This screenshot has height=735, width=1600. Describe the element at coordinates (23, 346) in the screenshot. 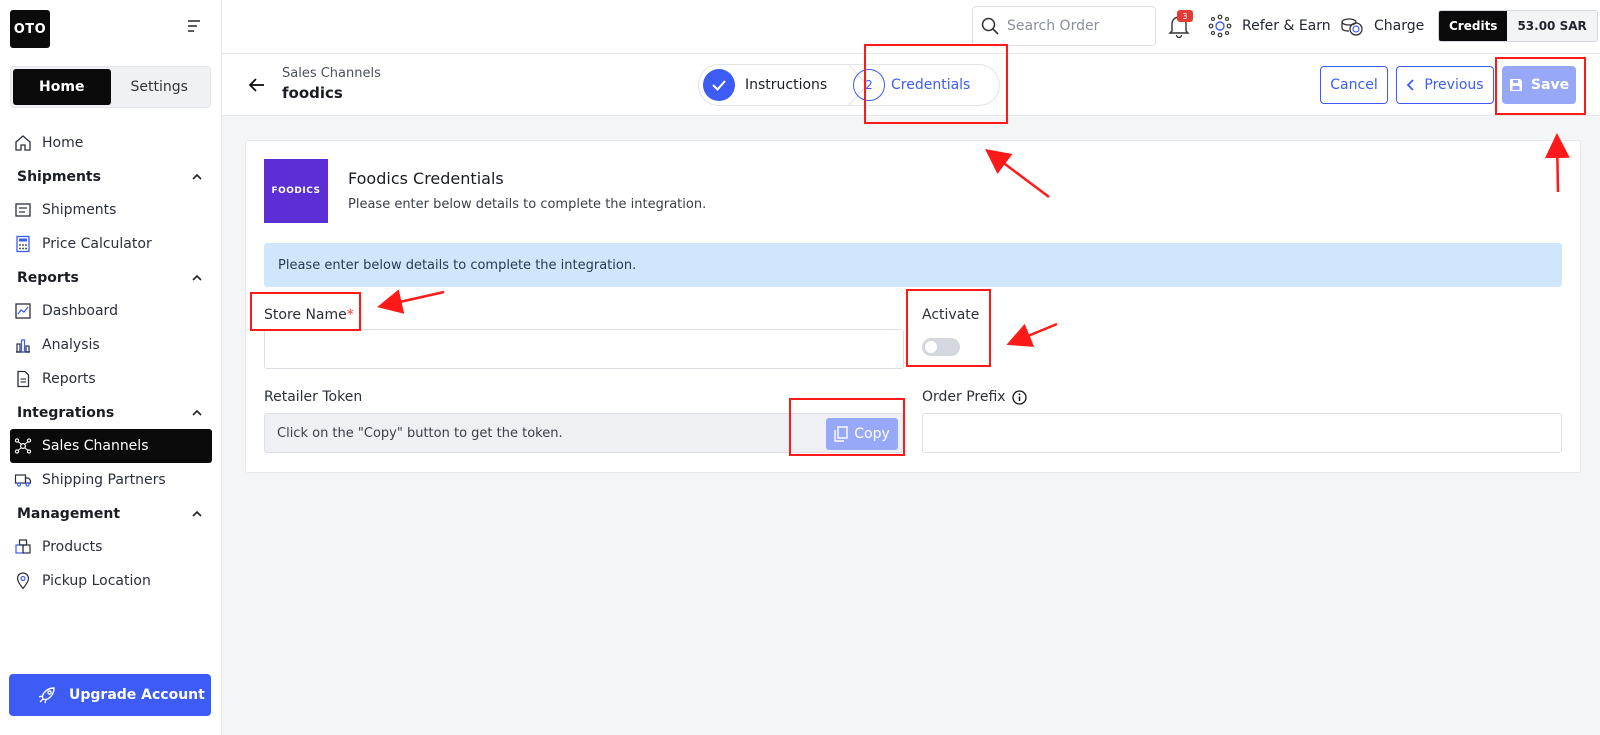

I see `analysis-icon` at that location.